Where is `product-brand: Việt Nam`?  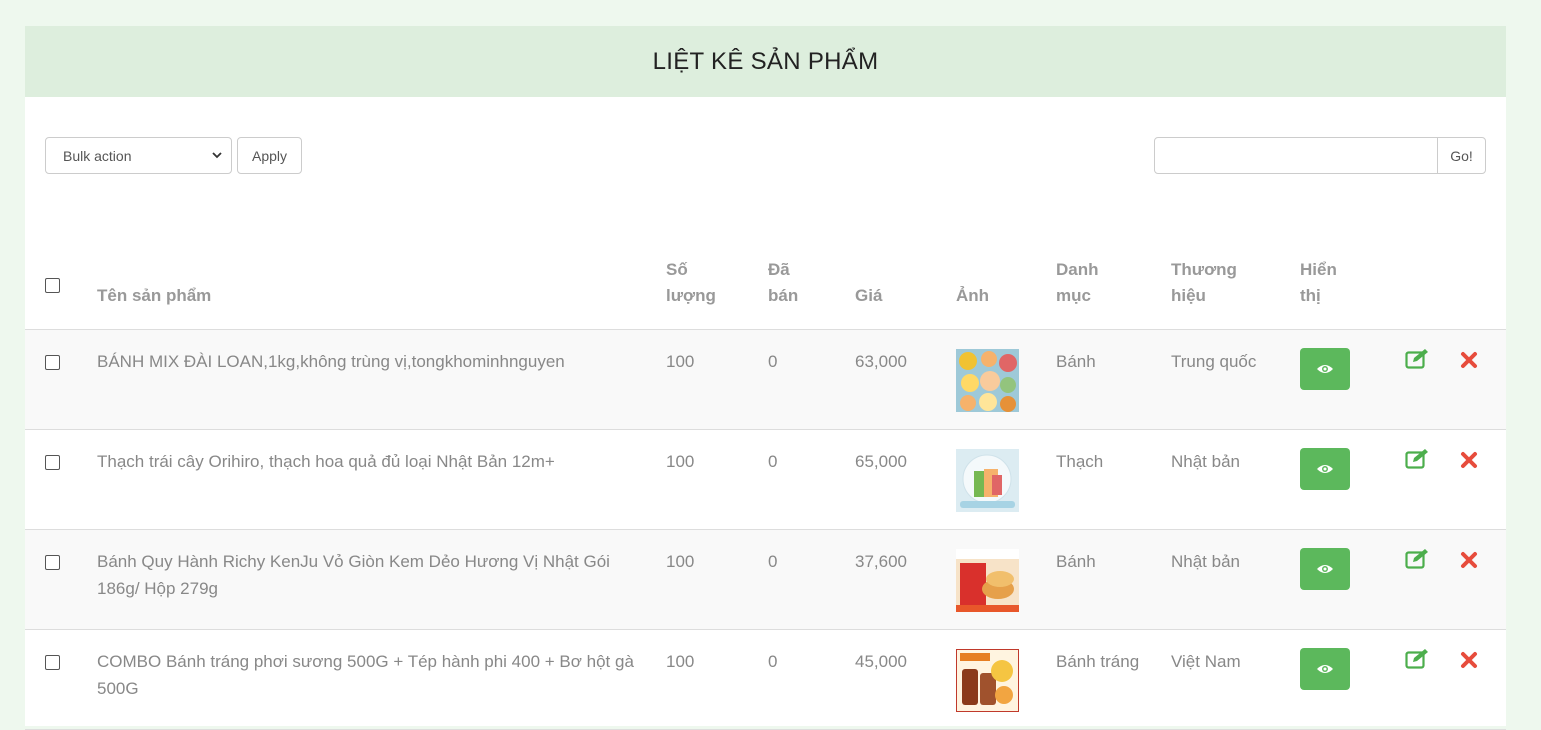 product-brand: Việt Nam is located at coordinates (1235, 679).